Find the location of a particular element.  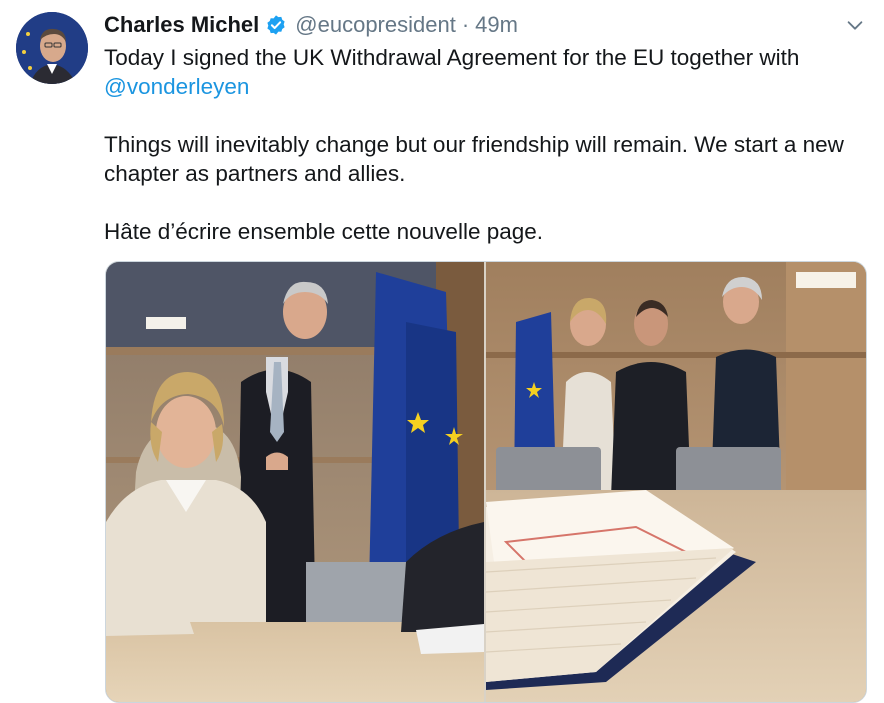

mention-link: @vonderleyen is located at coordinates (176, 86).